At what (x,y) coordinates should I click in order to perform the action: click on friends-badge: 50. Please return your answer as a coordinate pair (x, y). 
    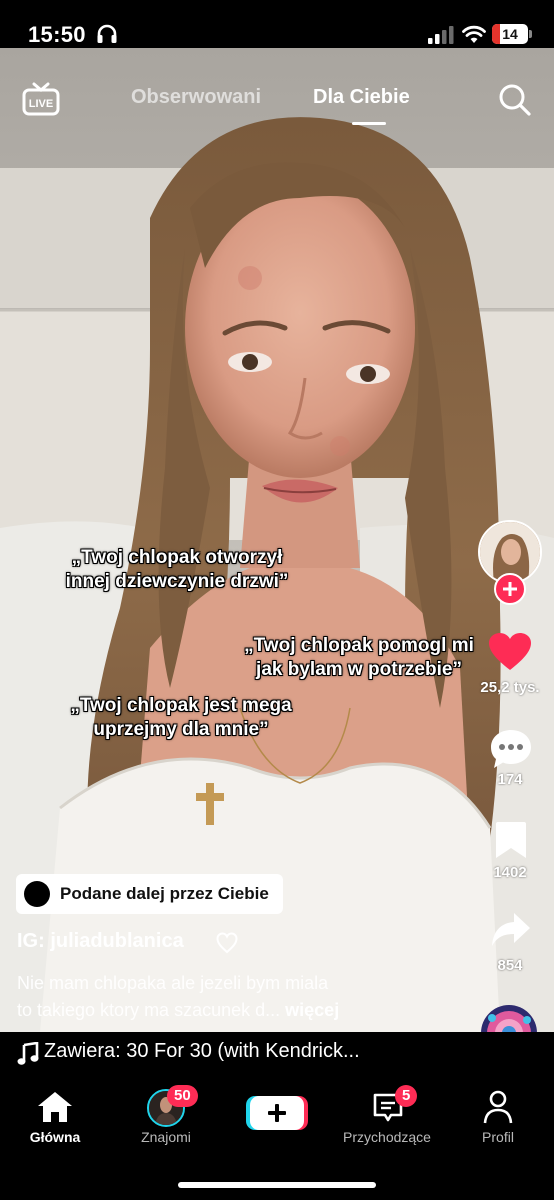
    Looking at the image, I should click on (182, 1096).